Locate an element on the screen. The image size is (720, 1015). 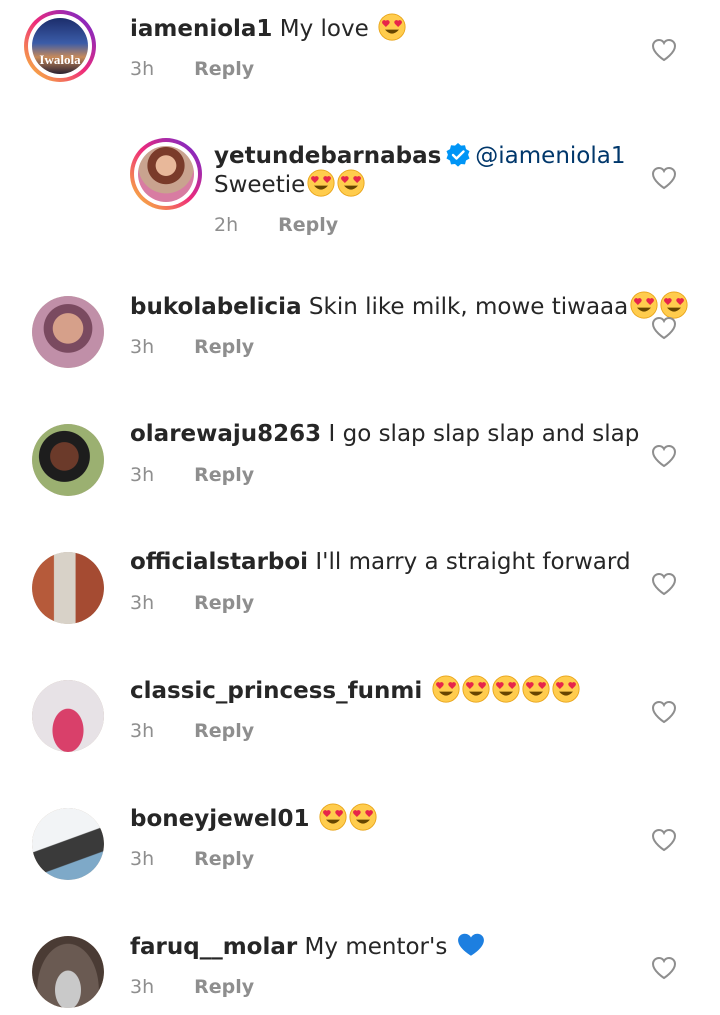
username: bukolabelicia is located at coordinates (216, 307).